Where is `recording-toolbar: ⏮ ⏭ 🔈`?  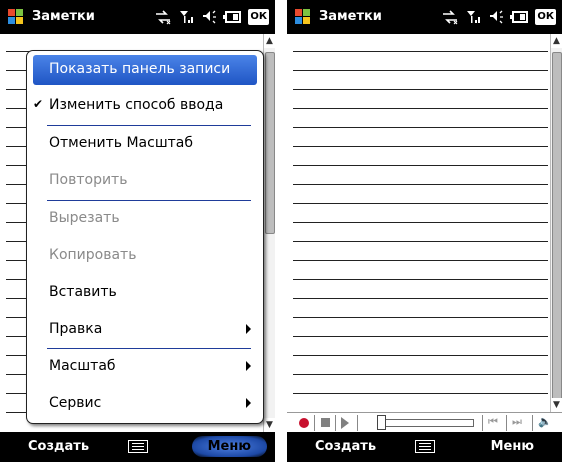 recording-toolbar: ⏮ ⏭ 🔈 is located at coordinates (424, 422).